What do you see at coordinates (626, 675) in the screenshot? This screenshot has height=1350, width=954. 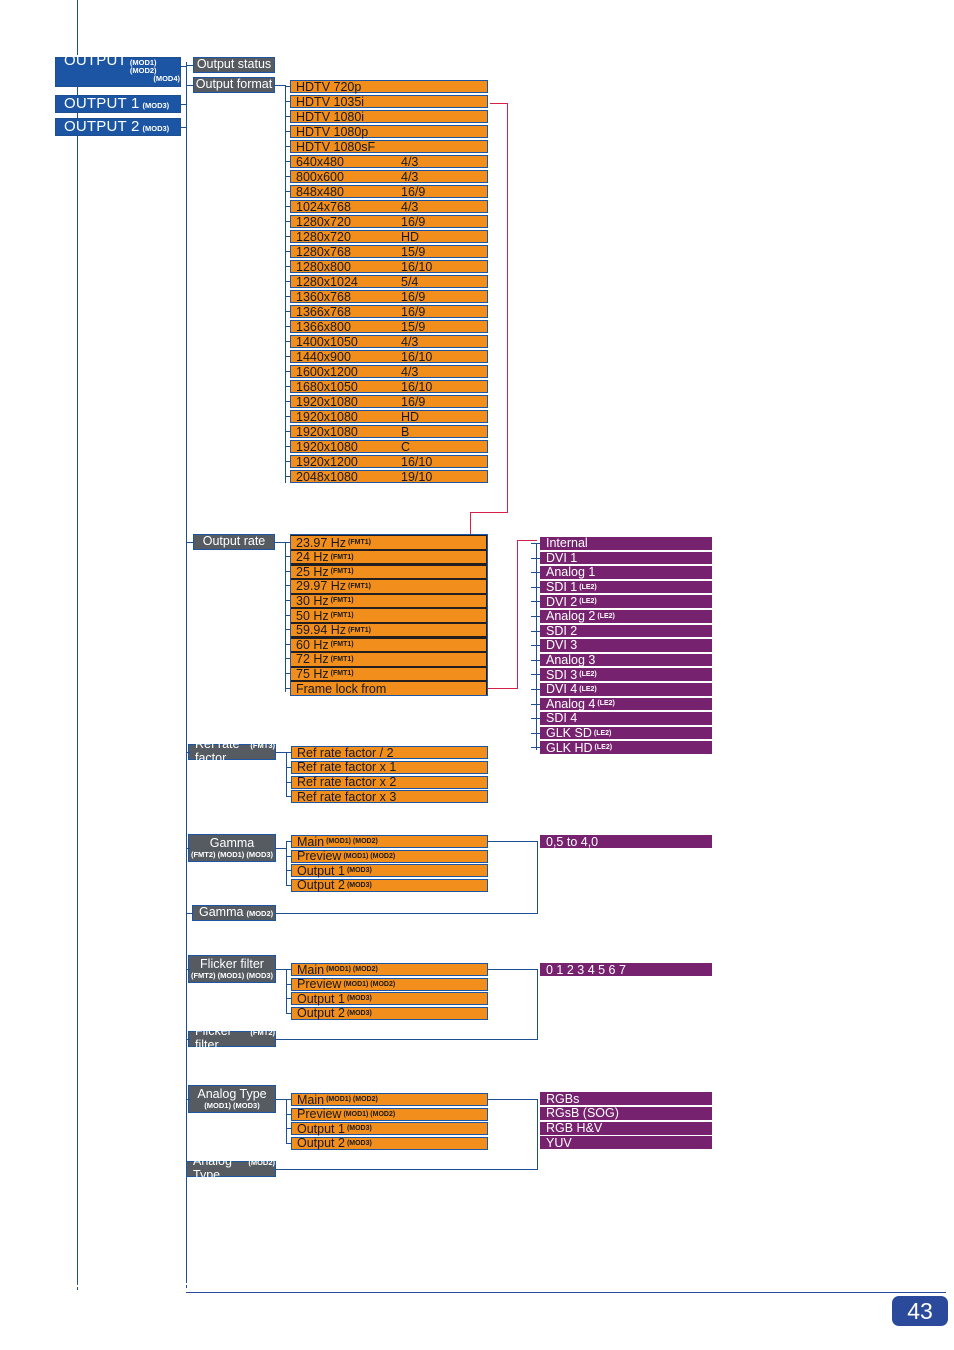 I see `frame-lock-source-item: SDI 3 (LE2)` at bounding box center [626, 675].